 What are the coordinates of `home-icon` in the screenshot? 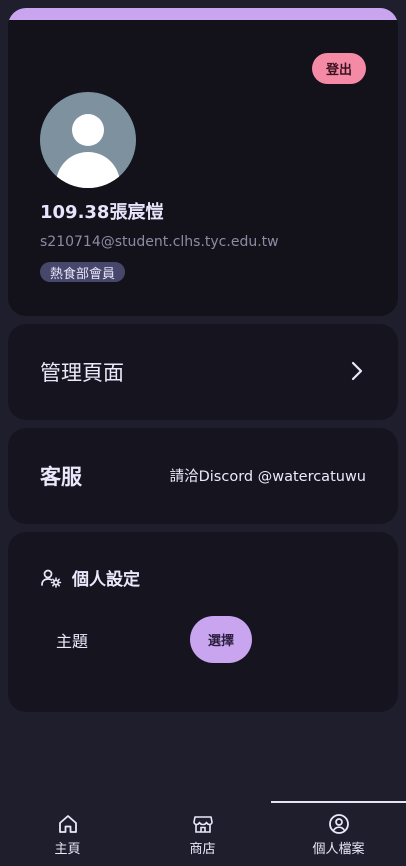 It's located at (67, 824).